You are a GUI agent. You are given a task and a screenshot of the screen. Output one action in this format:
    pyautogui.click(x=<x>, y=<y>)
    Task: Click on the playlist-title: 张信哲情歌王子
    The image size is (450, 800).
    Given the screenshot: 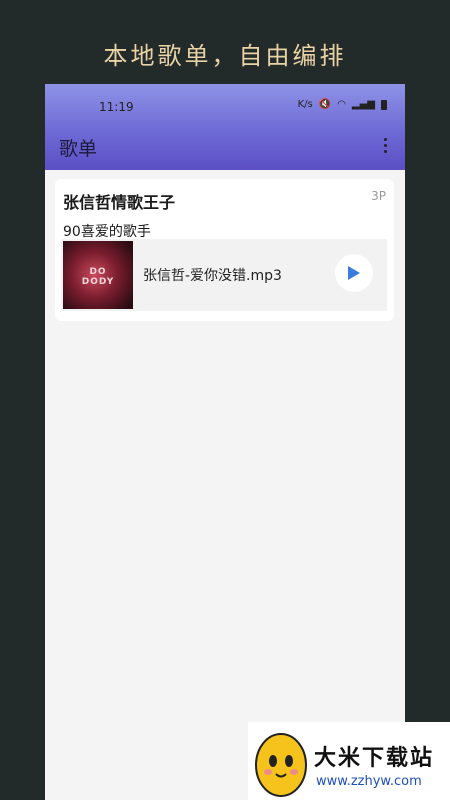 What is the action you would take?
    pyautogui.click(x=119, y=202)
    